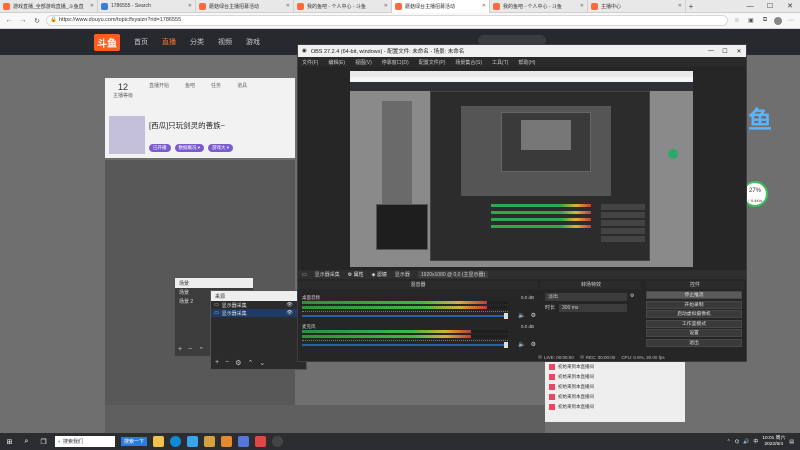 Image resolution: width=800 pixels, height=450 pixels. Describe the element at coordinates (791, 442) in the screenshot. I see `notification-icon: ▤` at that location.